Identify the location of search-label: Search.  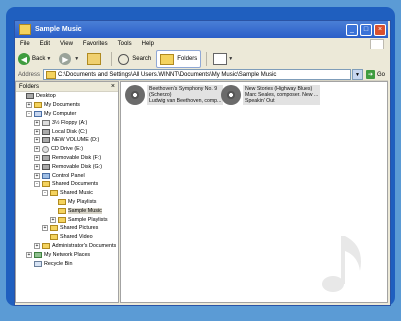
(142, 59).